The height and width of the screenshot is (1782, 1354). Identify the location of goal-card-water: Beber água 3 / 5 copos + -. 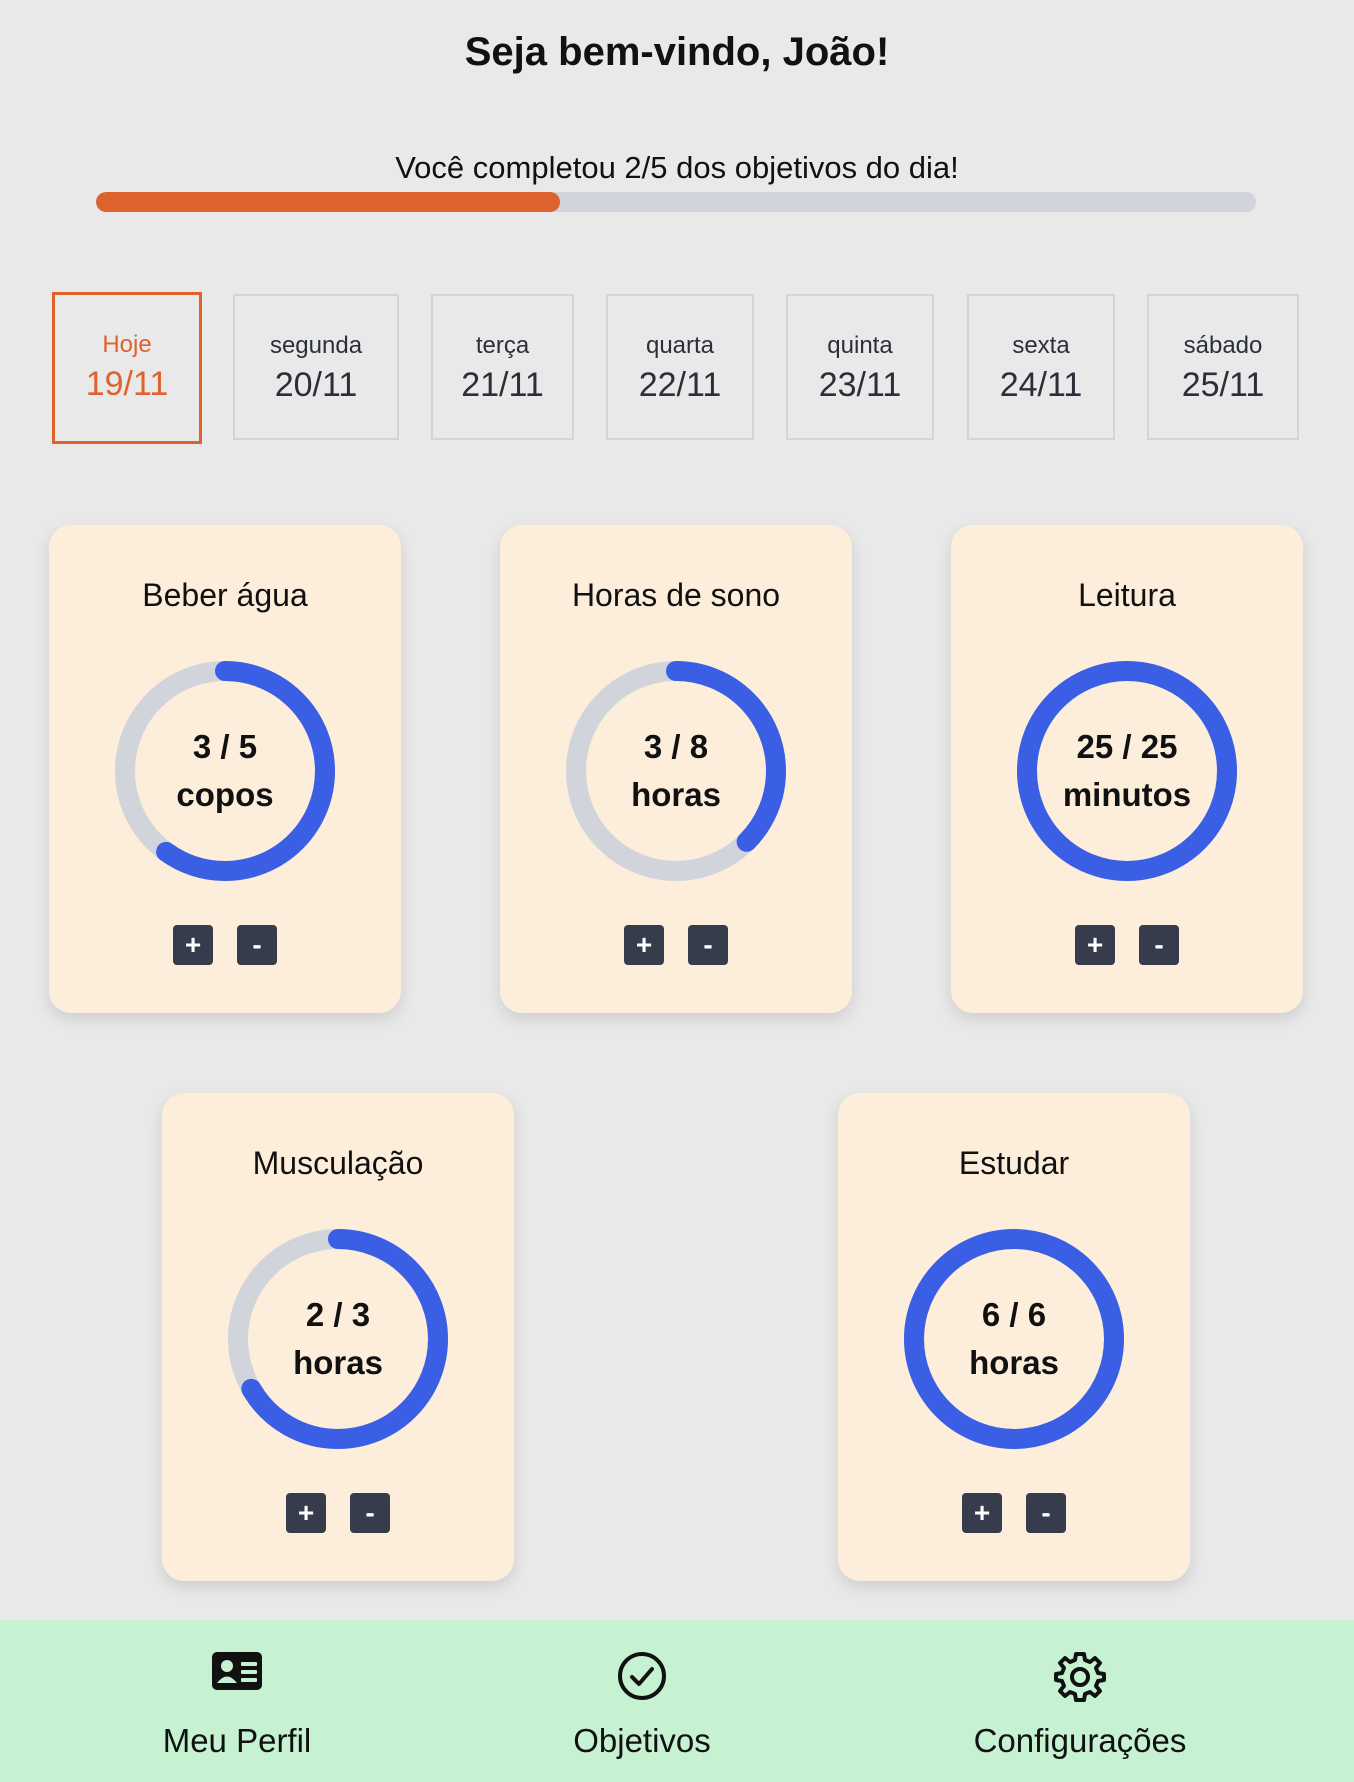
(225, 769).